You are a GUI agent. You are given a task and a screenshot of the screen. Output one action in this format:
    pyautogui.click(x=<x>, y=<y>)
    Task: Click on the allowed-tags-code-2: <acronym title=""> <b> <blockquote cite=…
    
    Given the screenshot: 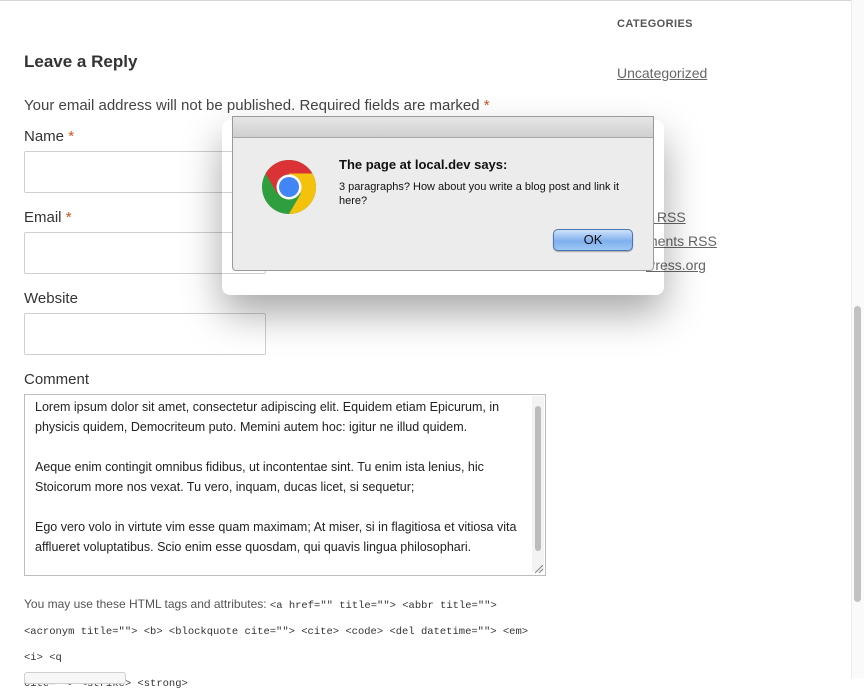 What is the action you would take?
    pyautogui.click(x=276, y=645)
    